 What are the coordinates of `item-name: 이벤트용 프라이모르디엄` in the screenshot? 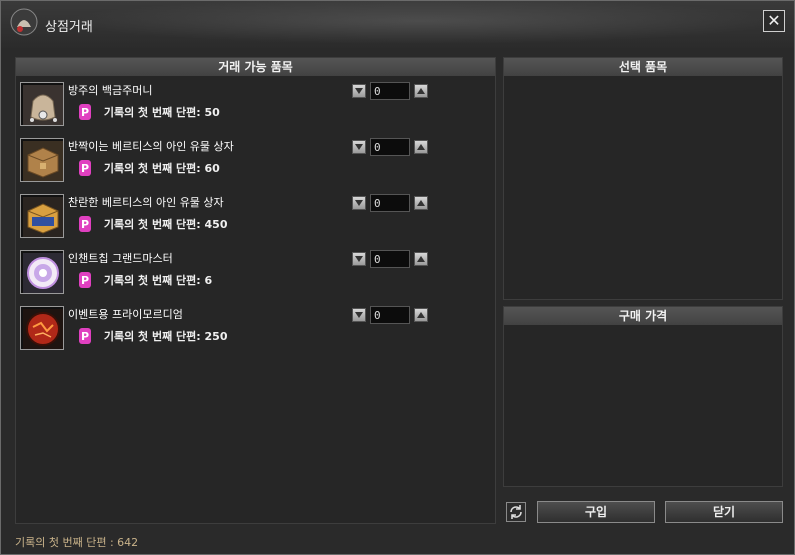 It's located at (125, 314).